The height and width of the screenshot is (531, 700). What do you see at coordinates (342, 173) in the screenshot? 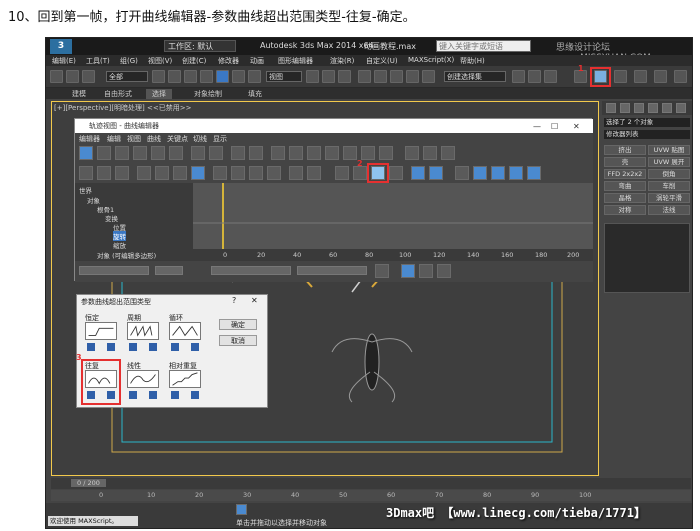
I see `ease-curve-icon` at bounding box center [342, 173].